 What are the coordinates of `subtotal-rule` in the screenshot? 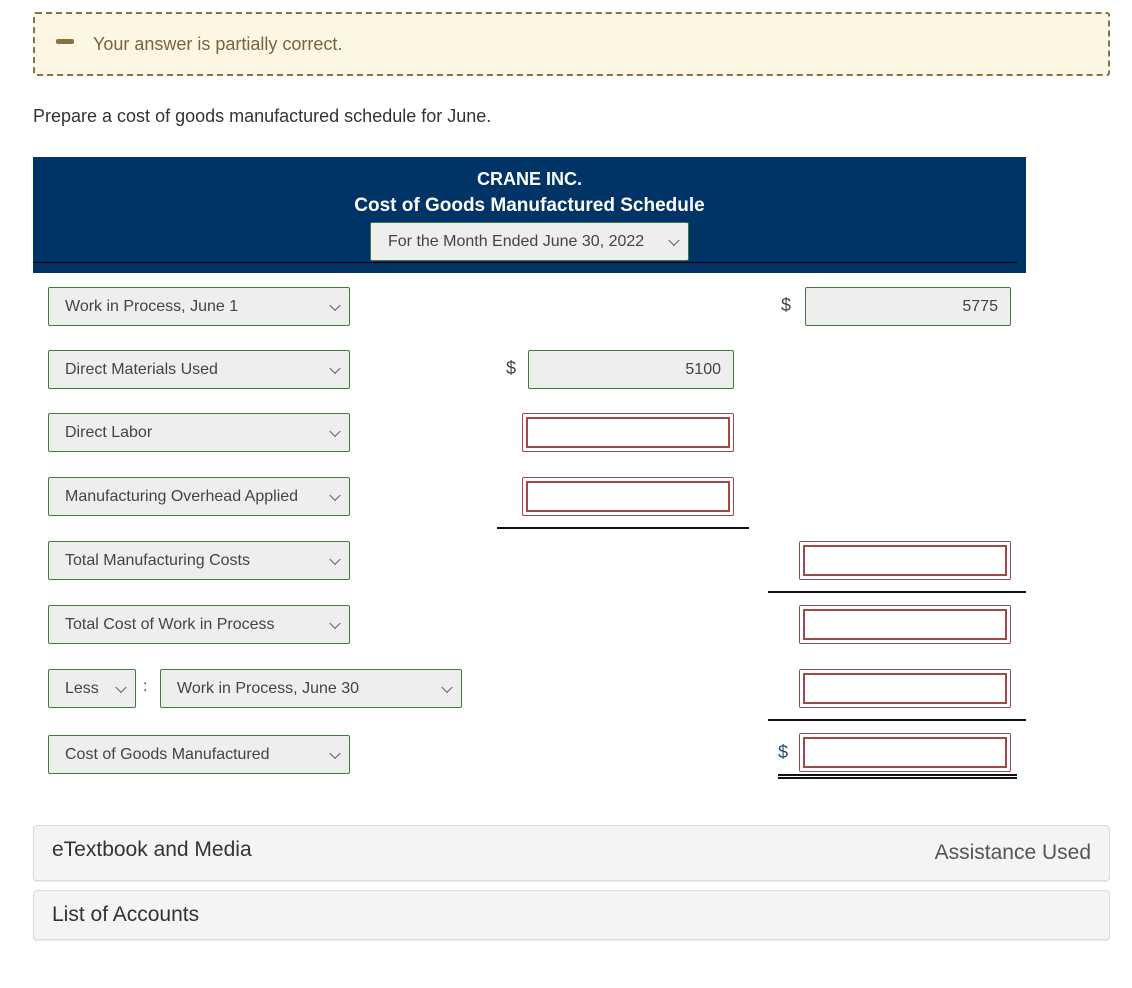 It's located at (623, 528).